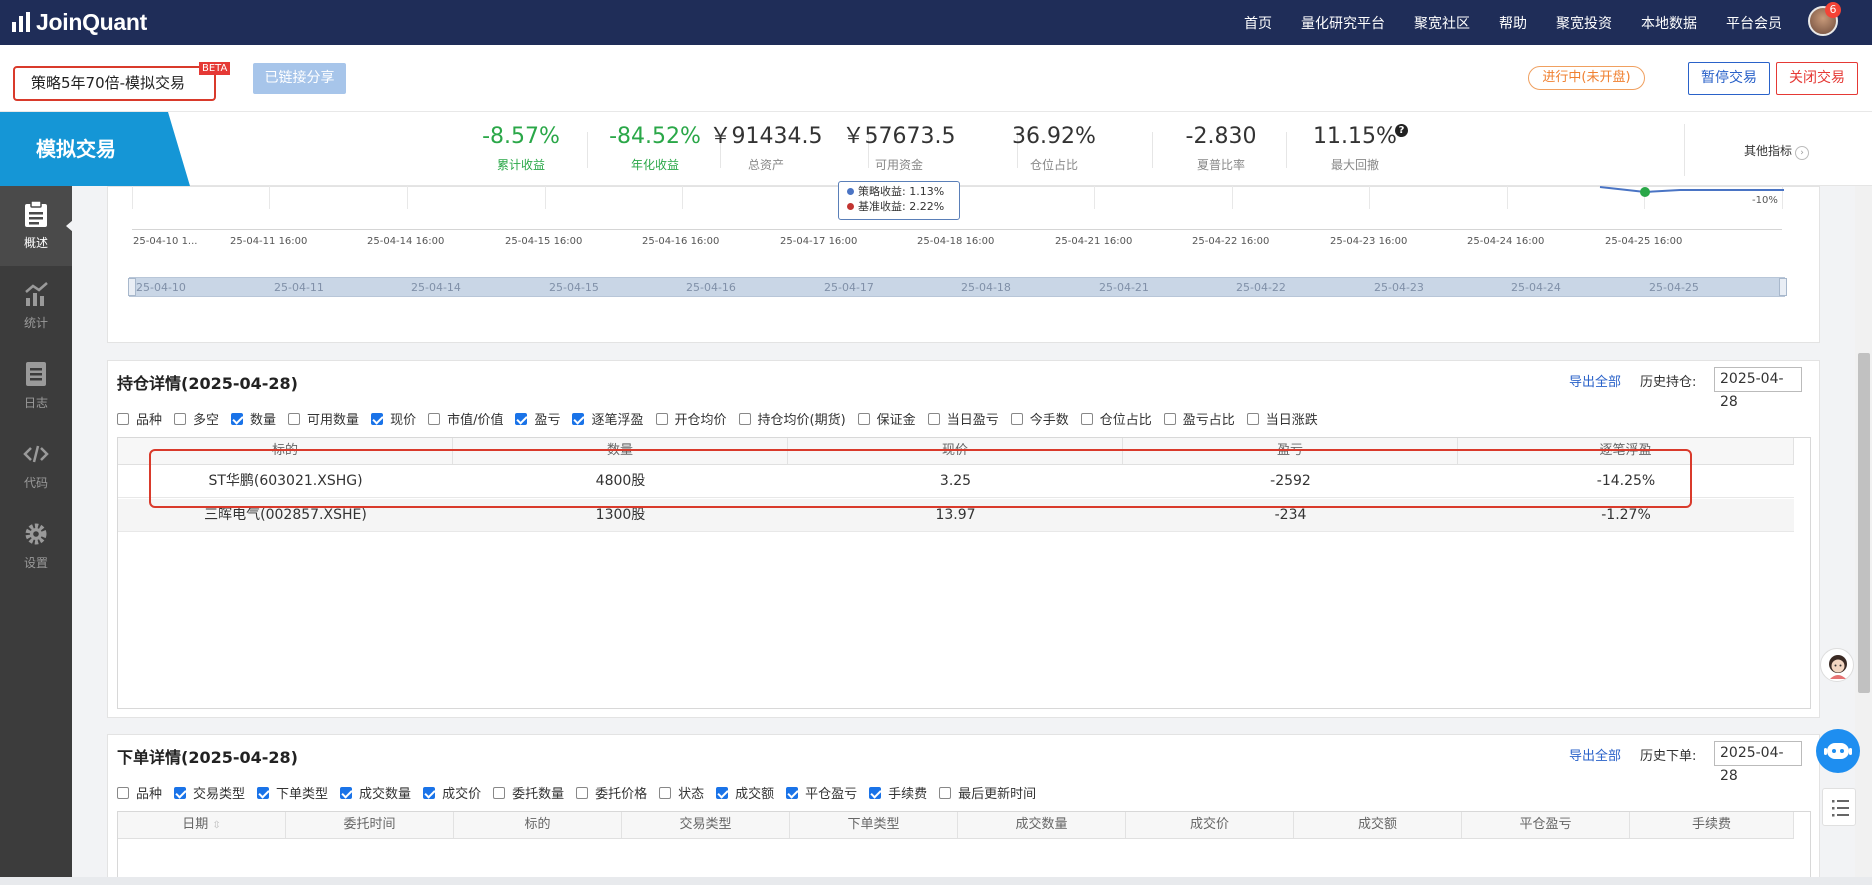 This screenshot has width=1872, height=885. Describe the element at coordinates (35, 243) in the screenshot. I see `sidebar-item-label: 概述` at that location.